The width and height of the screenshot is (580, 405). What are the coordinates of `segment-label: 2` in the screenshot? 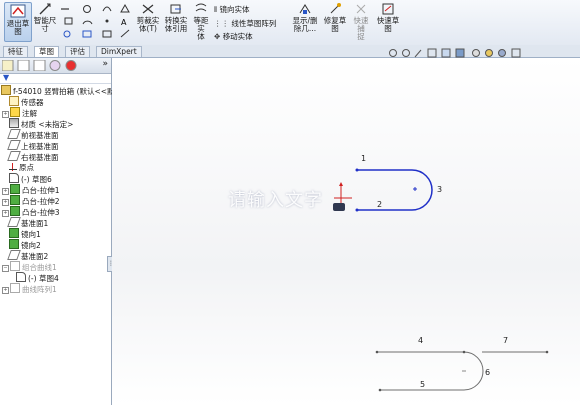 It's located at (380, 204).